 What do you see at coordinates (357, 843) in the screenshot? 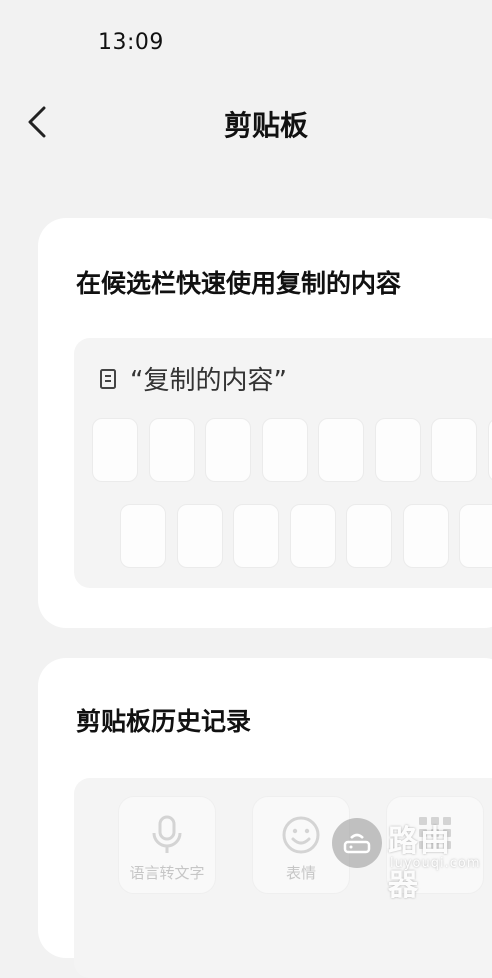
I see `router-icon` at bounding box center [357, 843].